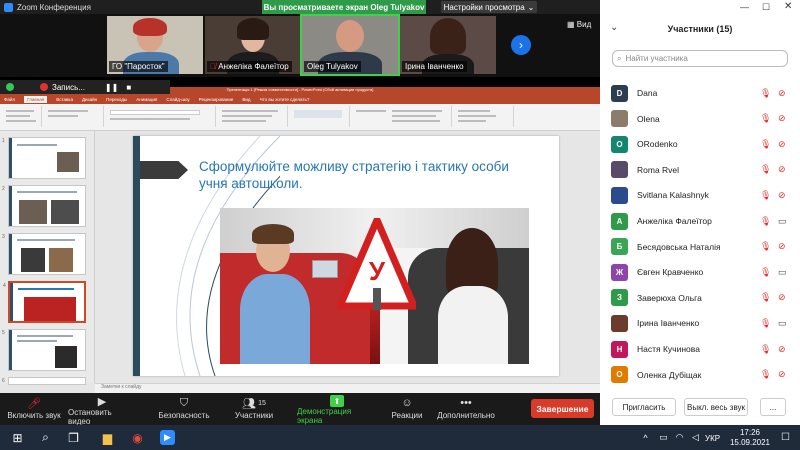  Describe the element at coordinates (700, 323) in the screenshot. I see `participant-row: Ірина Іванченко 🎙︎ ▭` at that location.